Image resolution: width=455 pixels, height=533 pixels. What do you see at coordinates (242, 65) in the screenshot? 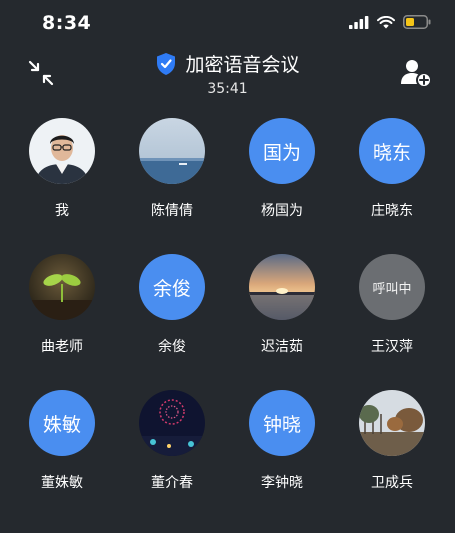
I see `call-title: 加密语音会议` at bounding box center [242, 65].